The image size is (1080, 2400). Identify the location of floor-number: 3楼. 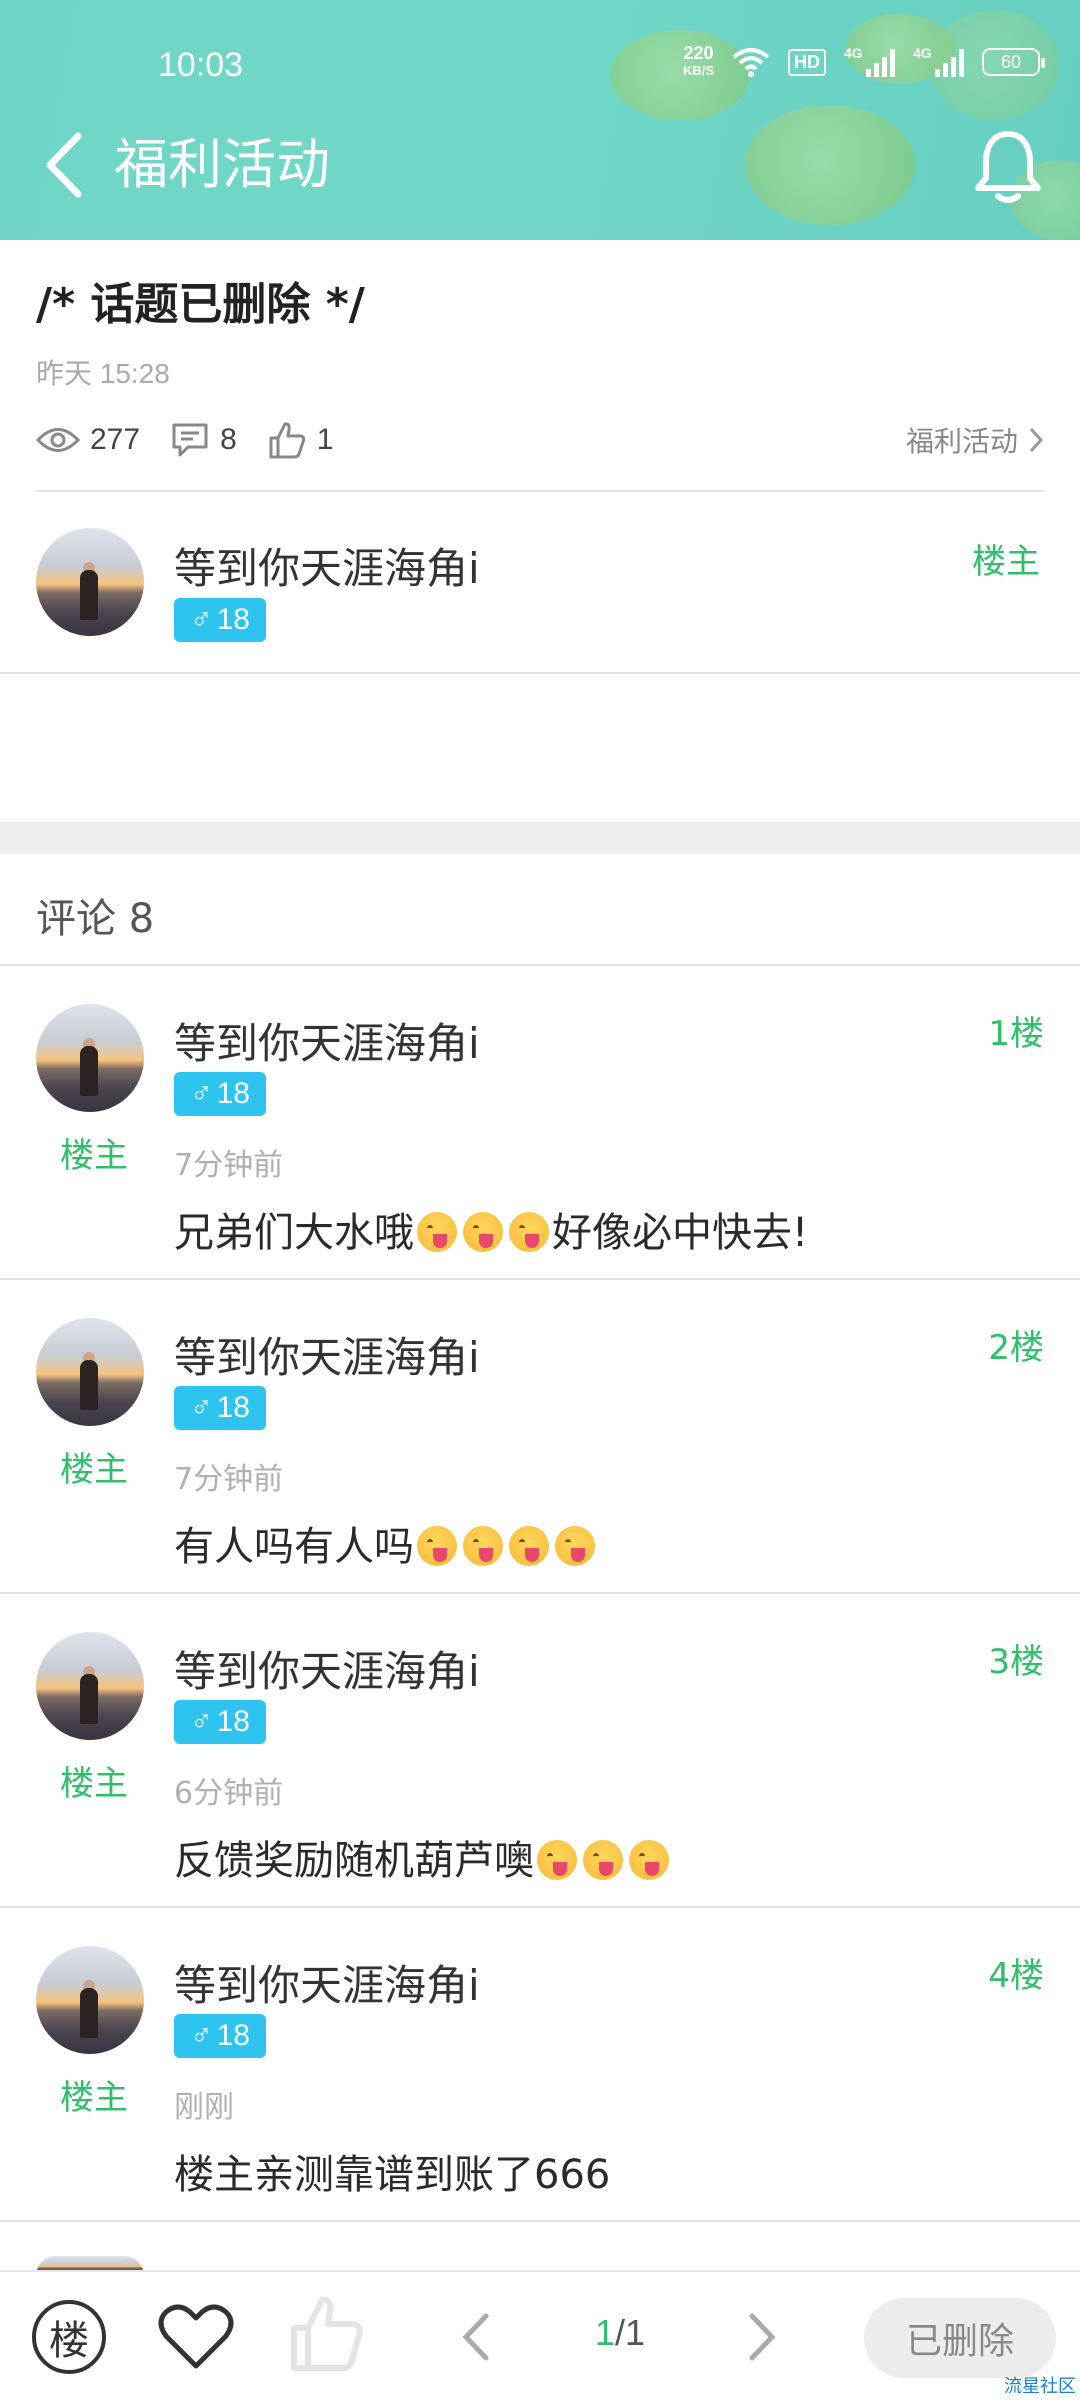
(1016, 1662).